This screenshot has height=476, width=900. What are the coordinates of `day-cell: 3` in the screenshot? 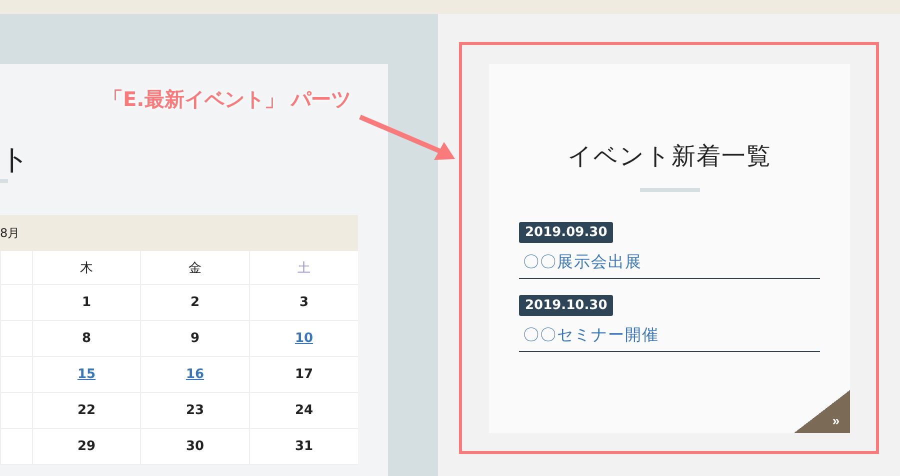 It's located at (303, 303).